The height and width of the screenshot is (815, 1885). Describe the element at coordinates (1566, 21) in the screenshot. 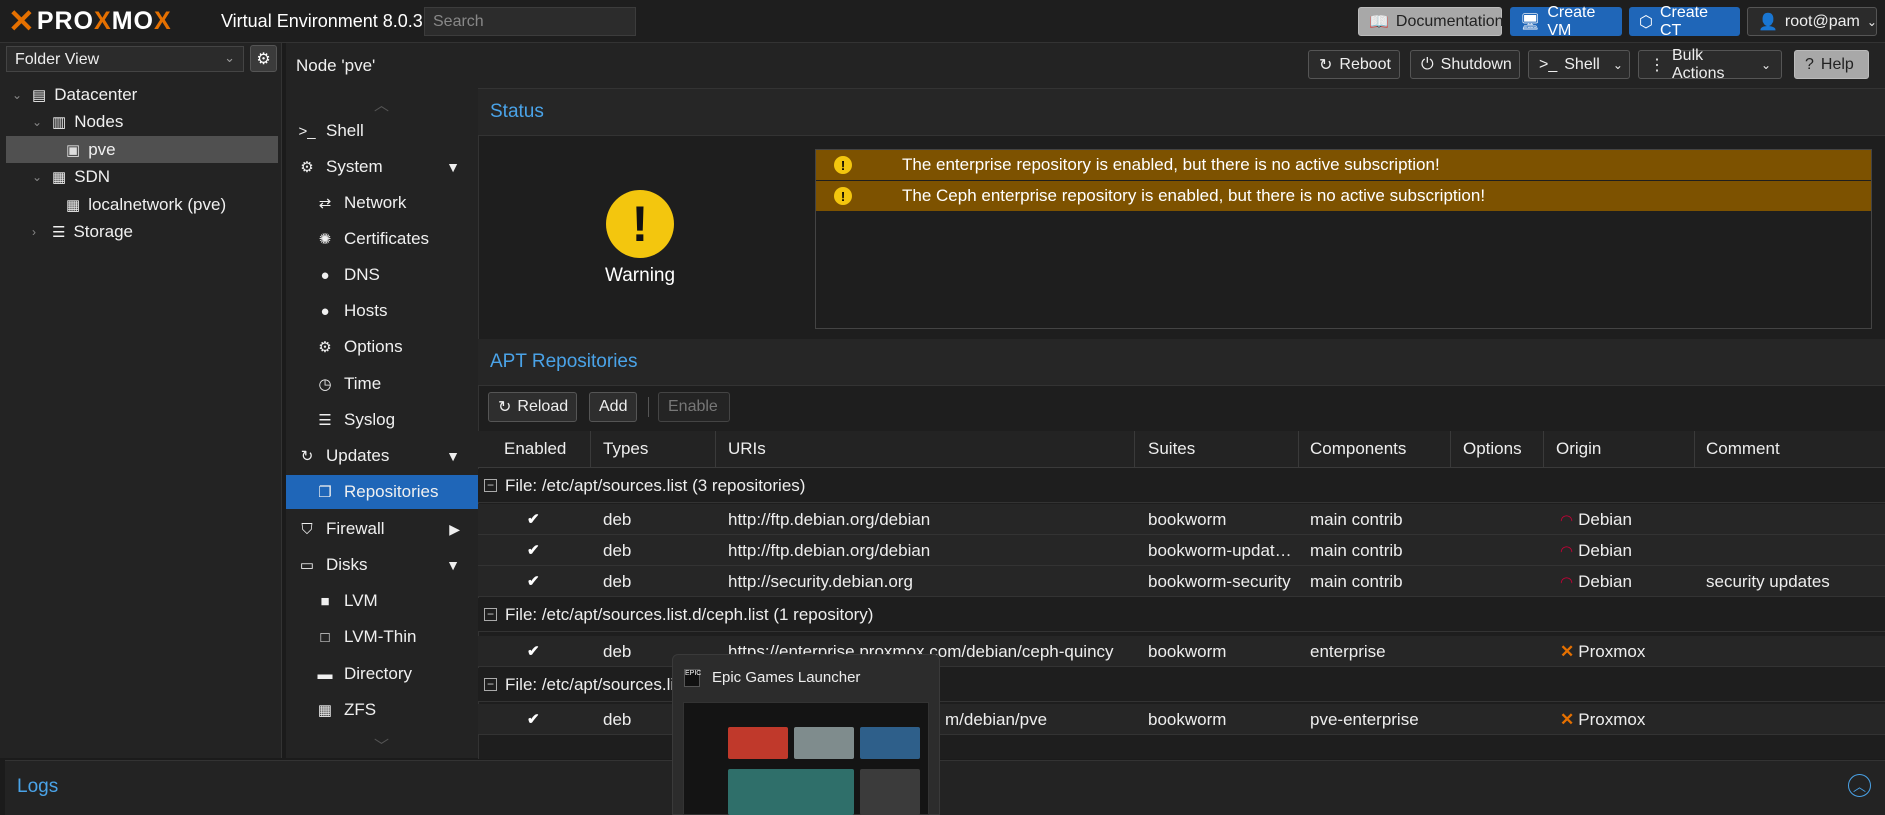

I see `create-vm-button: 🖥 Create VM` at that location.